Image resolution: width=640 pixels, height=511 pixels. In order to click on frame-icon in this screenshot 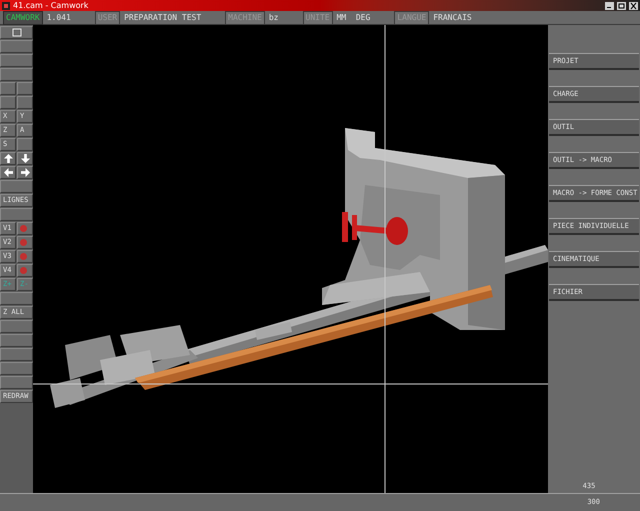, I will do `click(17, 32)`.